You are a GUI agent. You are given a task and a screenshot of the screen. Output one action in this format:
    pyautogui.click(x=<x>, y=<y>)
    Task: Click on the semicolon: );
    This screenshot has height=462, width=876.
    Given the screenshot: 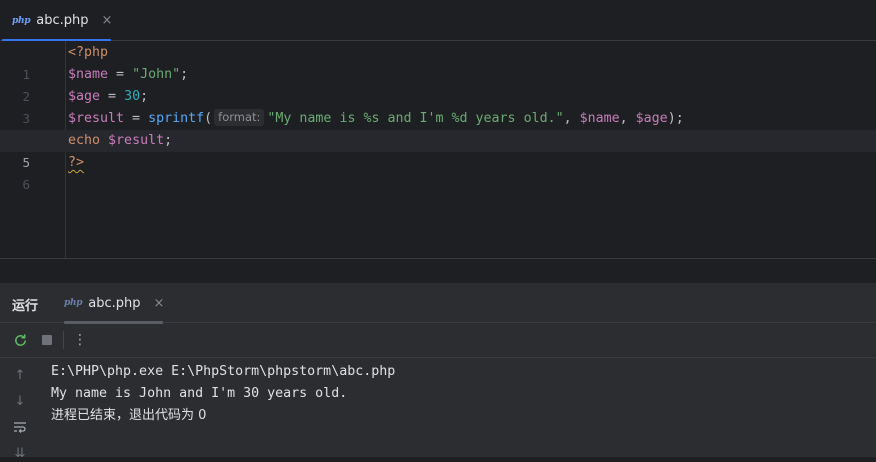 What is the action you would take?
    pyautogui.click(x=675, y=118)
    